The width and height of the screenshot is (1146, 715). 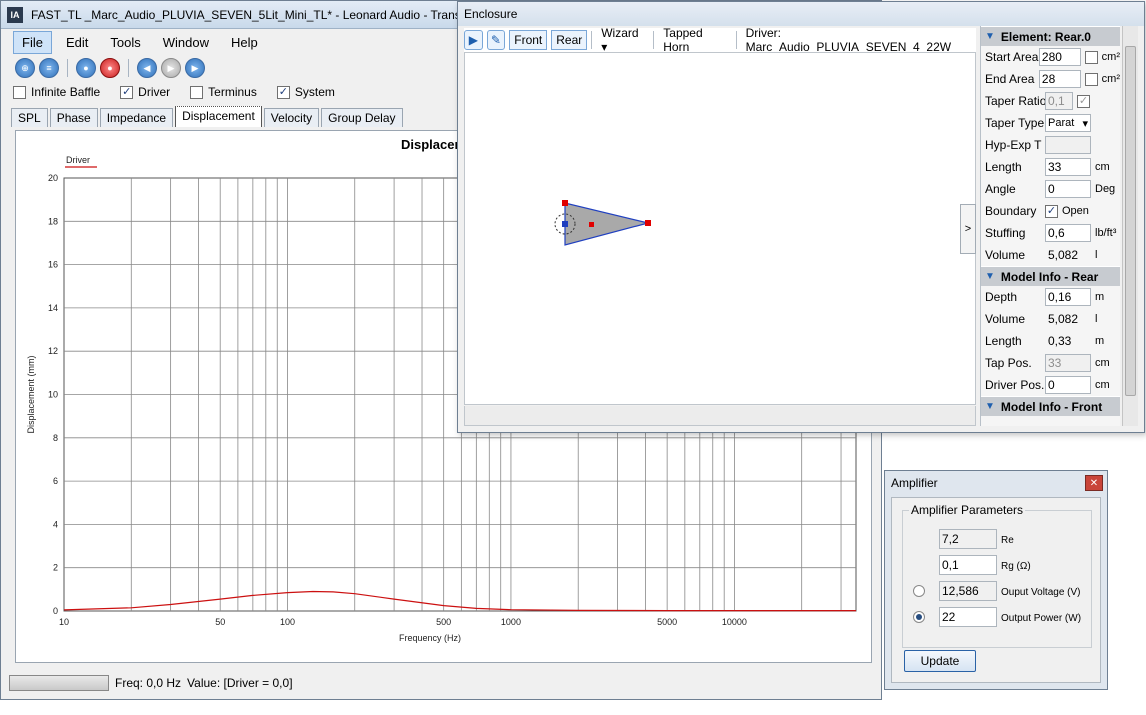 What do you see at coordinates (1068, 189) in the screenshot?
I see `angle-input: 0` at bounding box center [1068, 189].